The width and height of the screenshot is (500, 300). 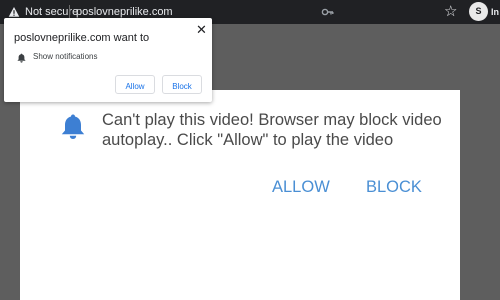 I want to click on allow-button: Allow, so click(x=135, y=84).